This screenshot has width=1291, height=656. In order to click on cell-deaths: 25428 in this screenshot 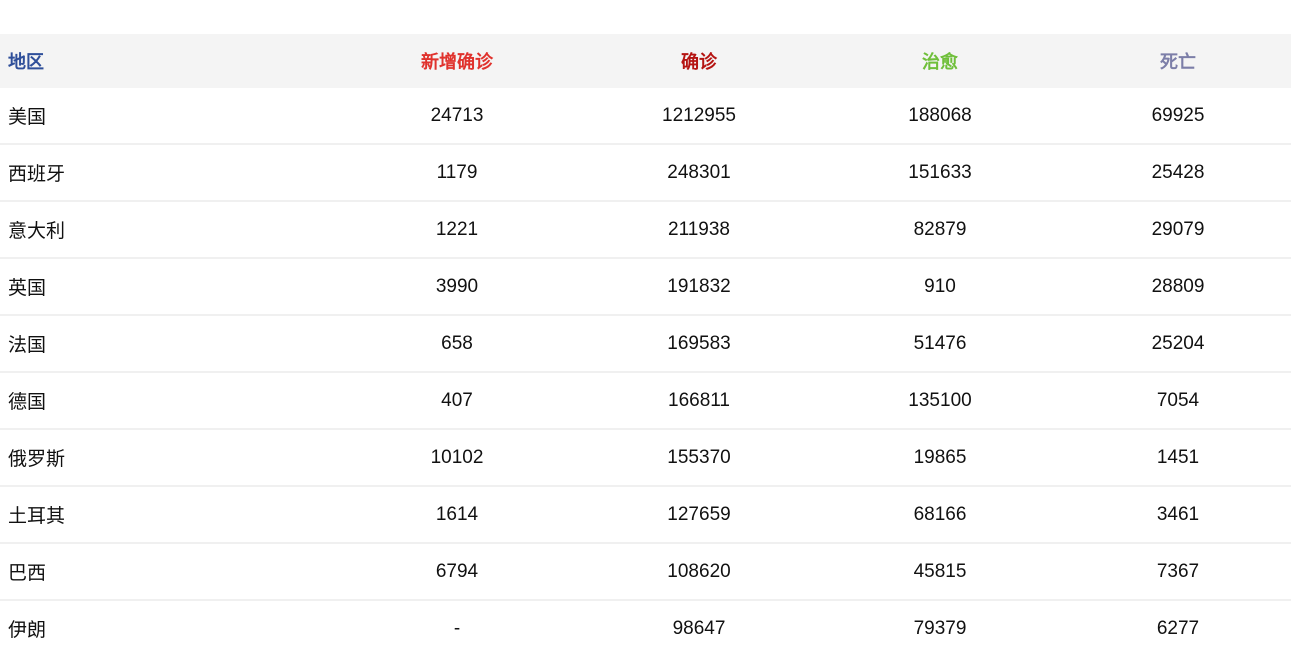, I will do `click(1178, 172)`.